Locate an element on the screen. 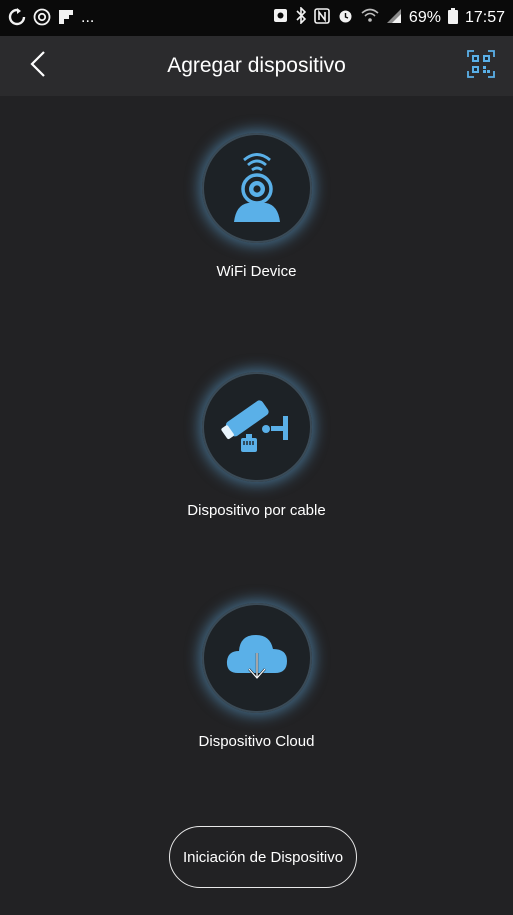 Image resolution: width=513 pixels, height=915 pixels. qr-scan-button is located at coordinates (481, 66).